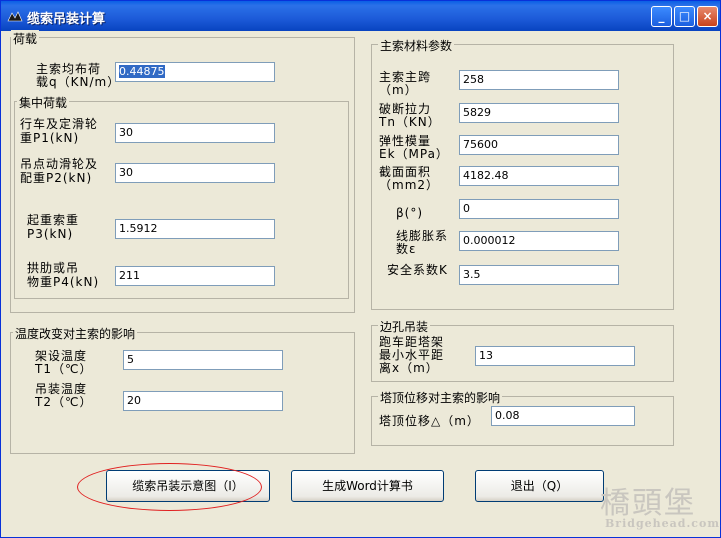 Image resolution: width=721 pixels, height=538 pixels. I want to click on span-input: 258, so click(539, 80).